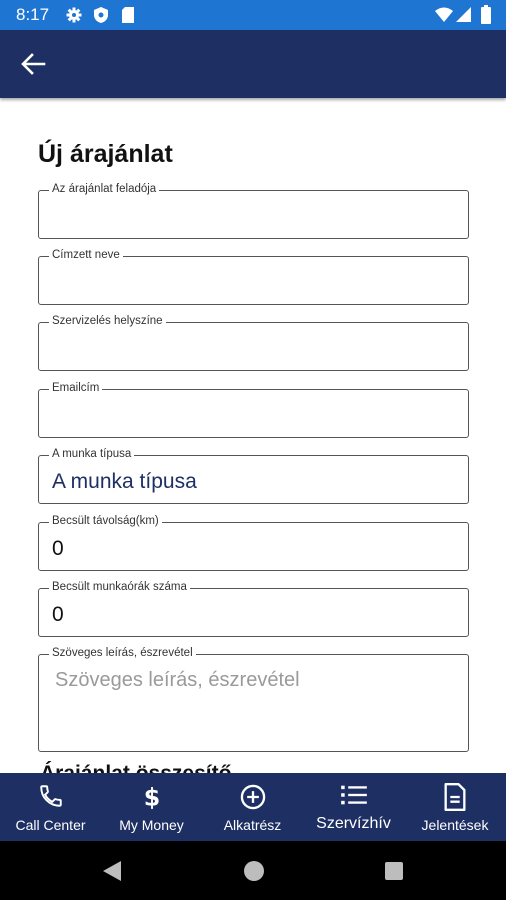 The width and height of the screenshot is (506, 900). I want to click on home-circle-icon, so click(254, 871).